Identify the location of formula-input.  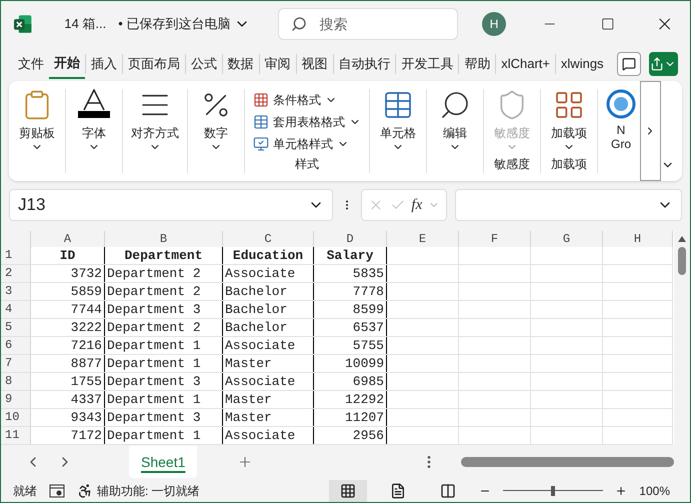
(568, 205).